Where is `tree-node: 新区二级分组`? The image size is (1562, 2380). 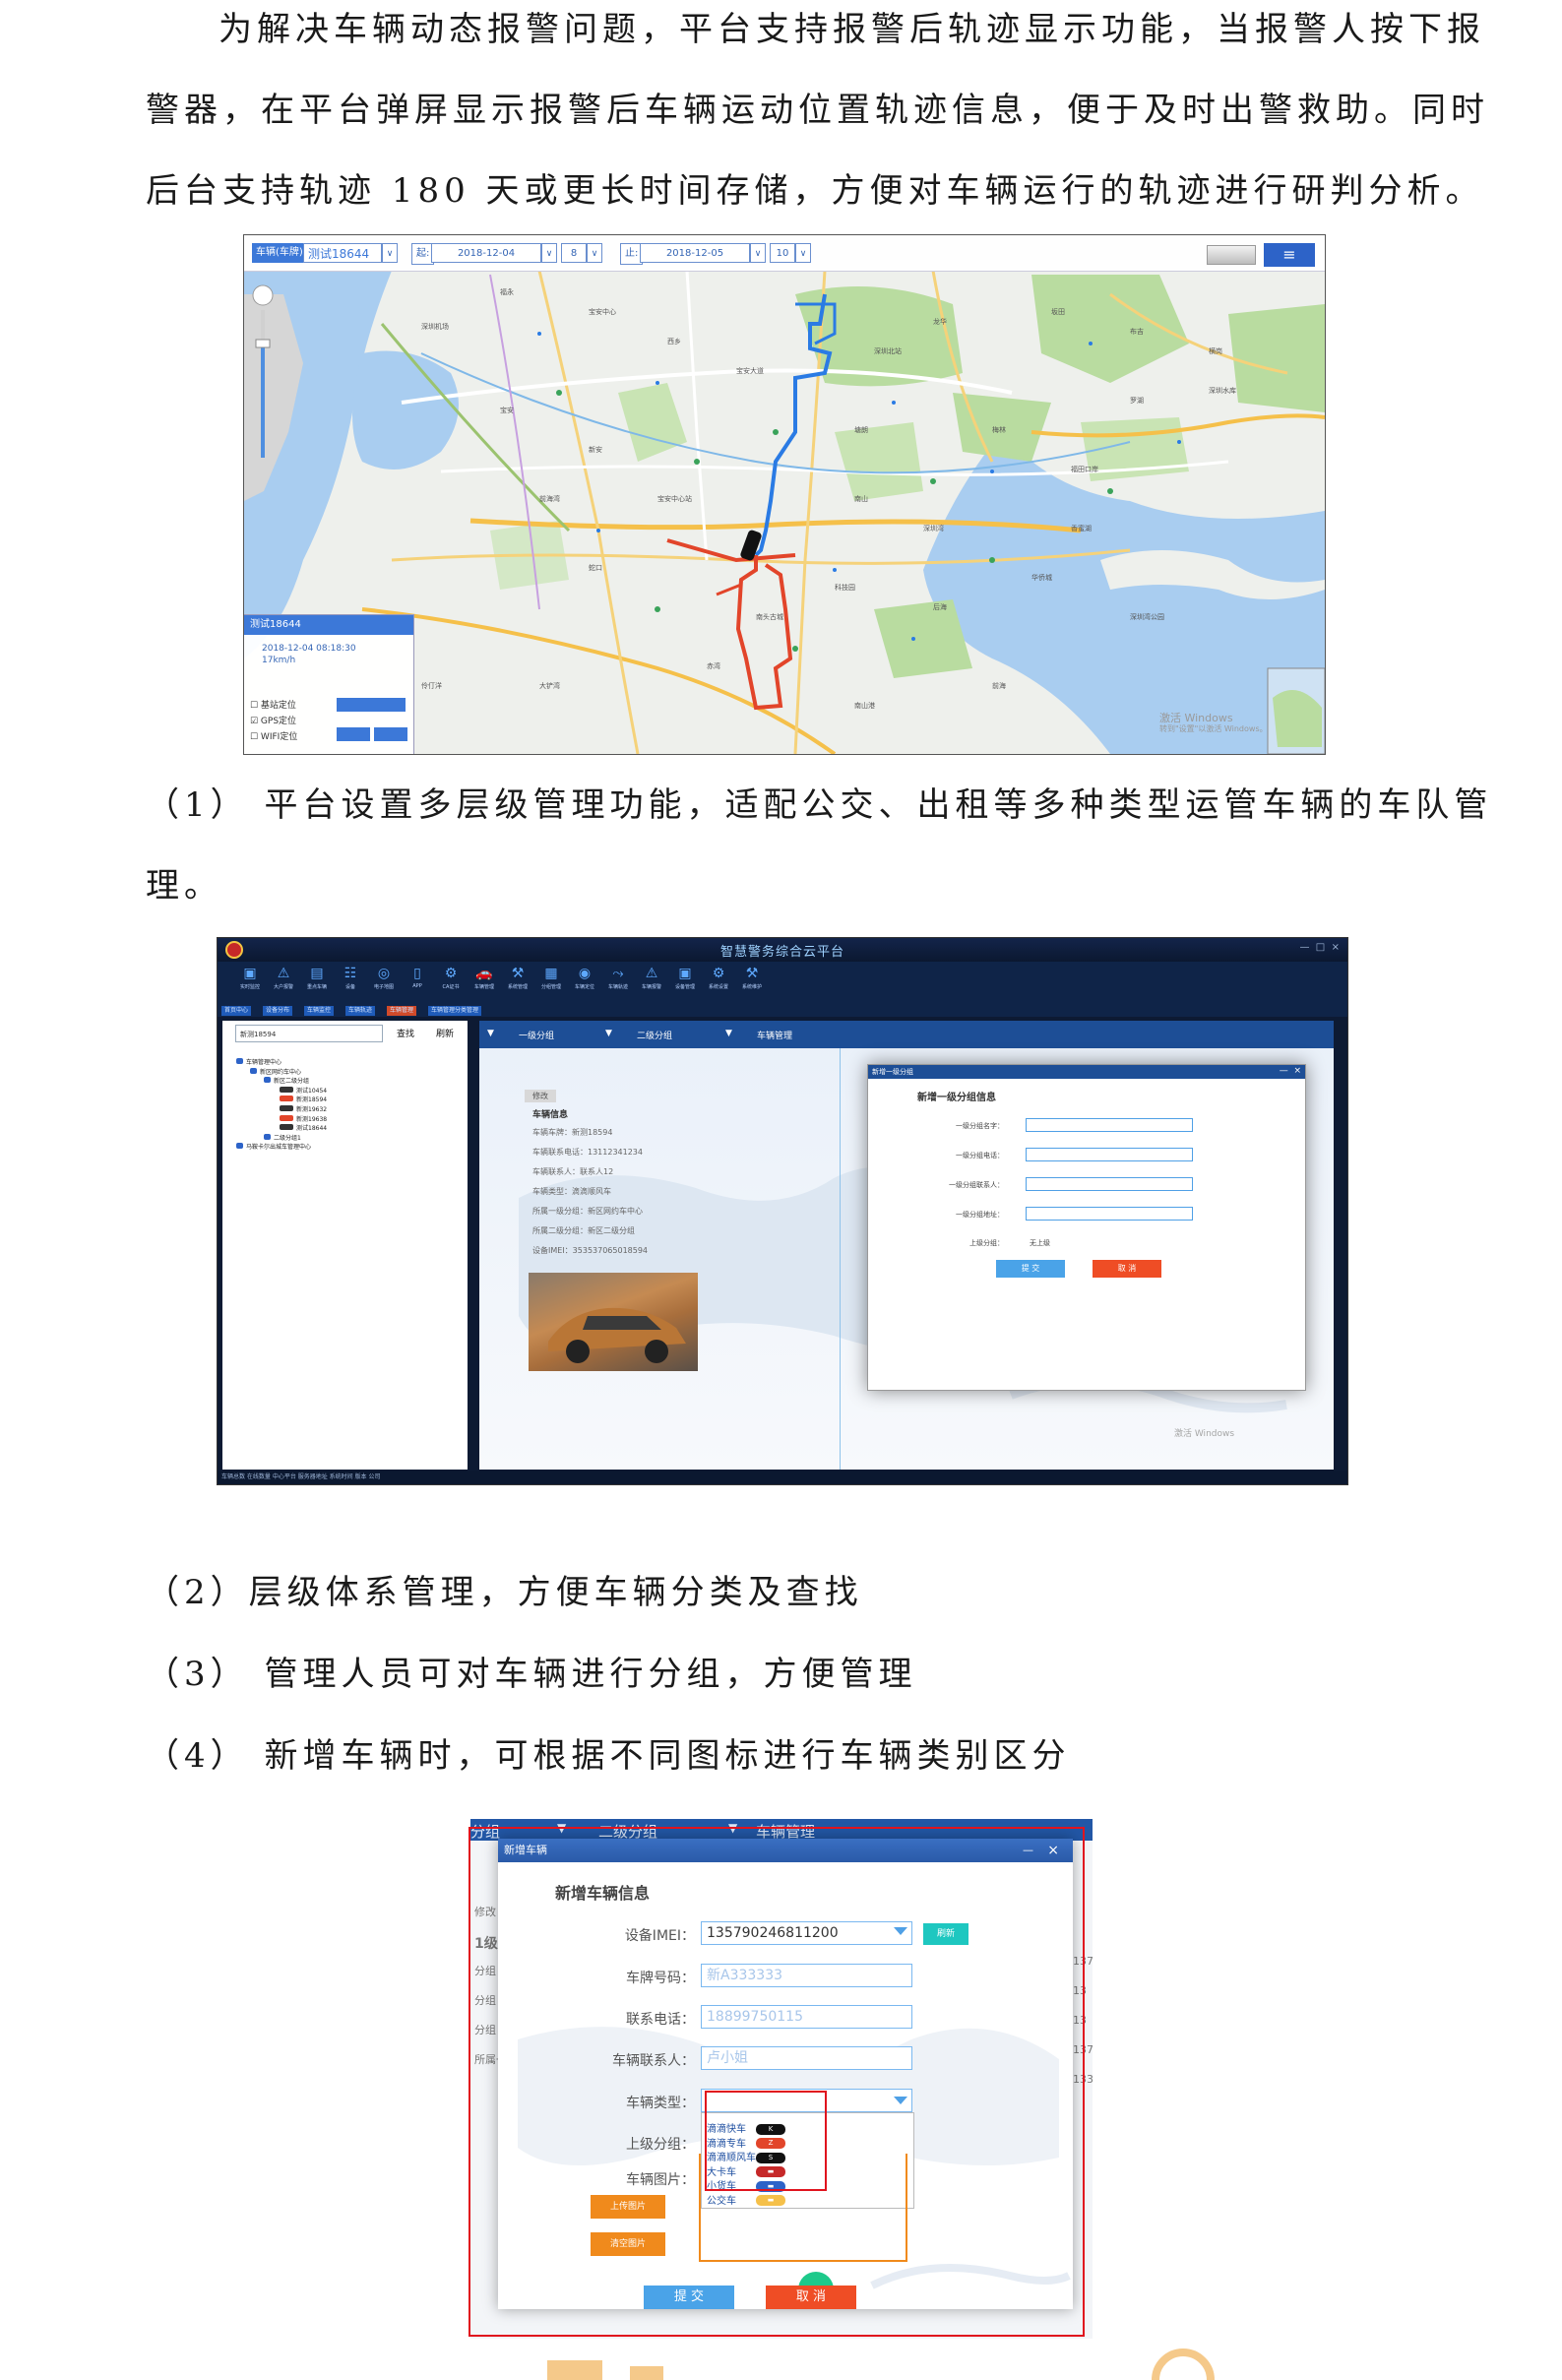
tree-node: 新区二级分组 is located at coordinates (287, 1080).